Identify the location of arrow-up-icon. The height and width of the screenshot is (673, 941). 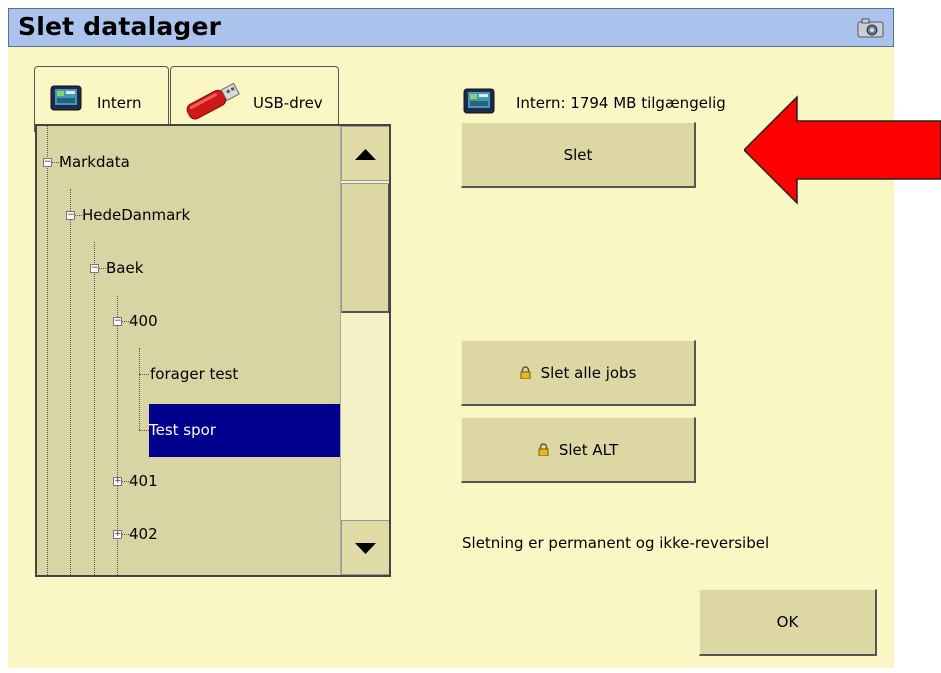
(365, 154).